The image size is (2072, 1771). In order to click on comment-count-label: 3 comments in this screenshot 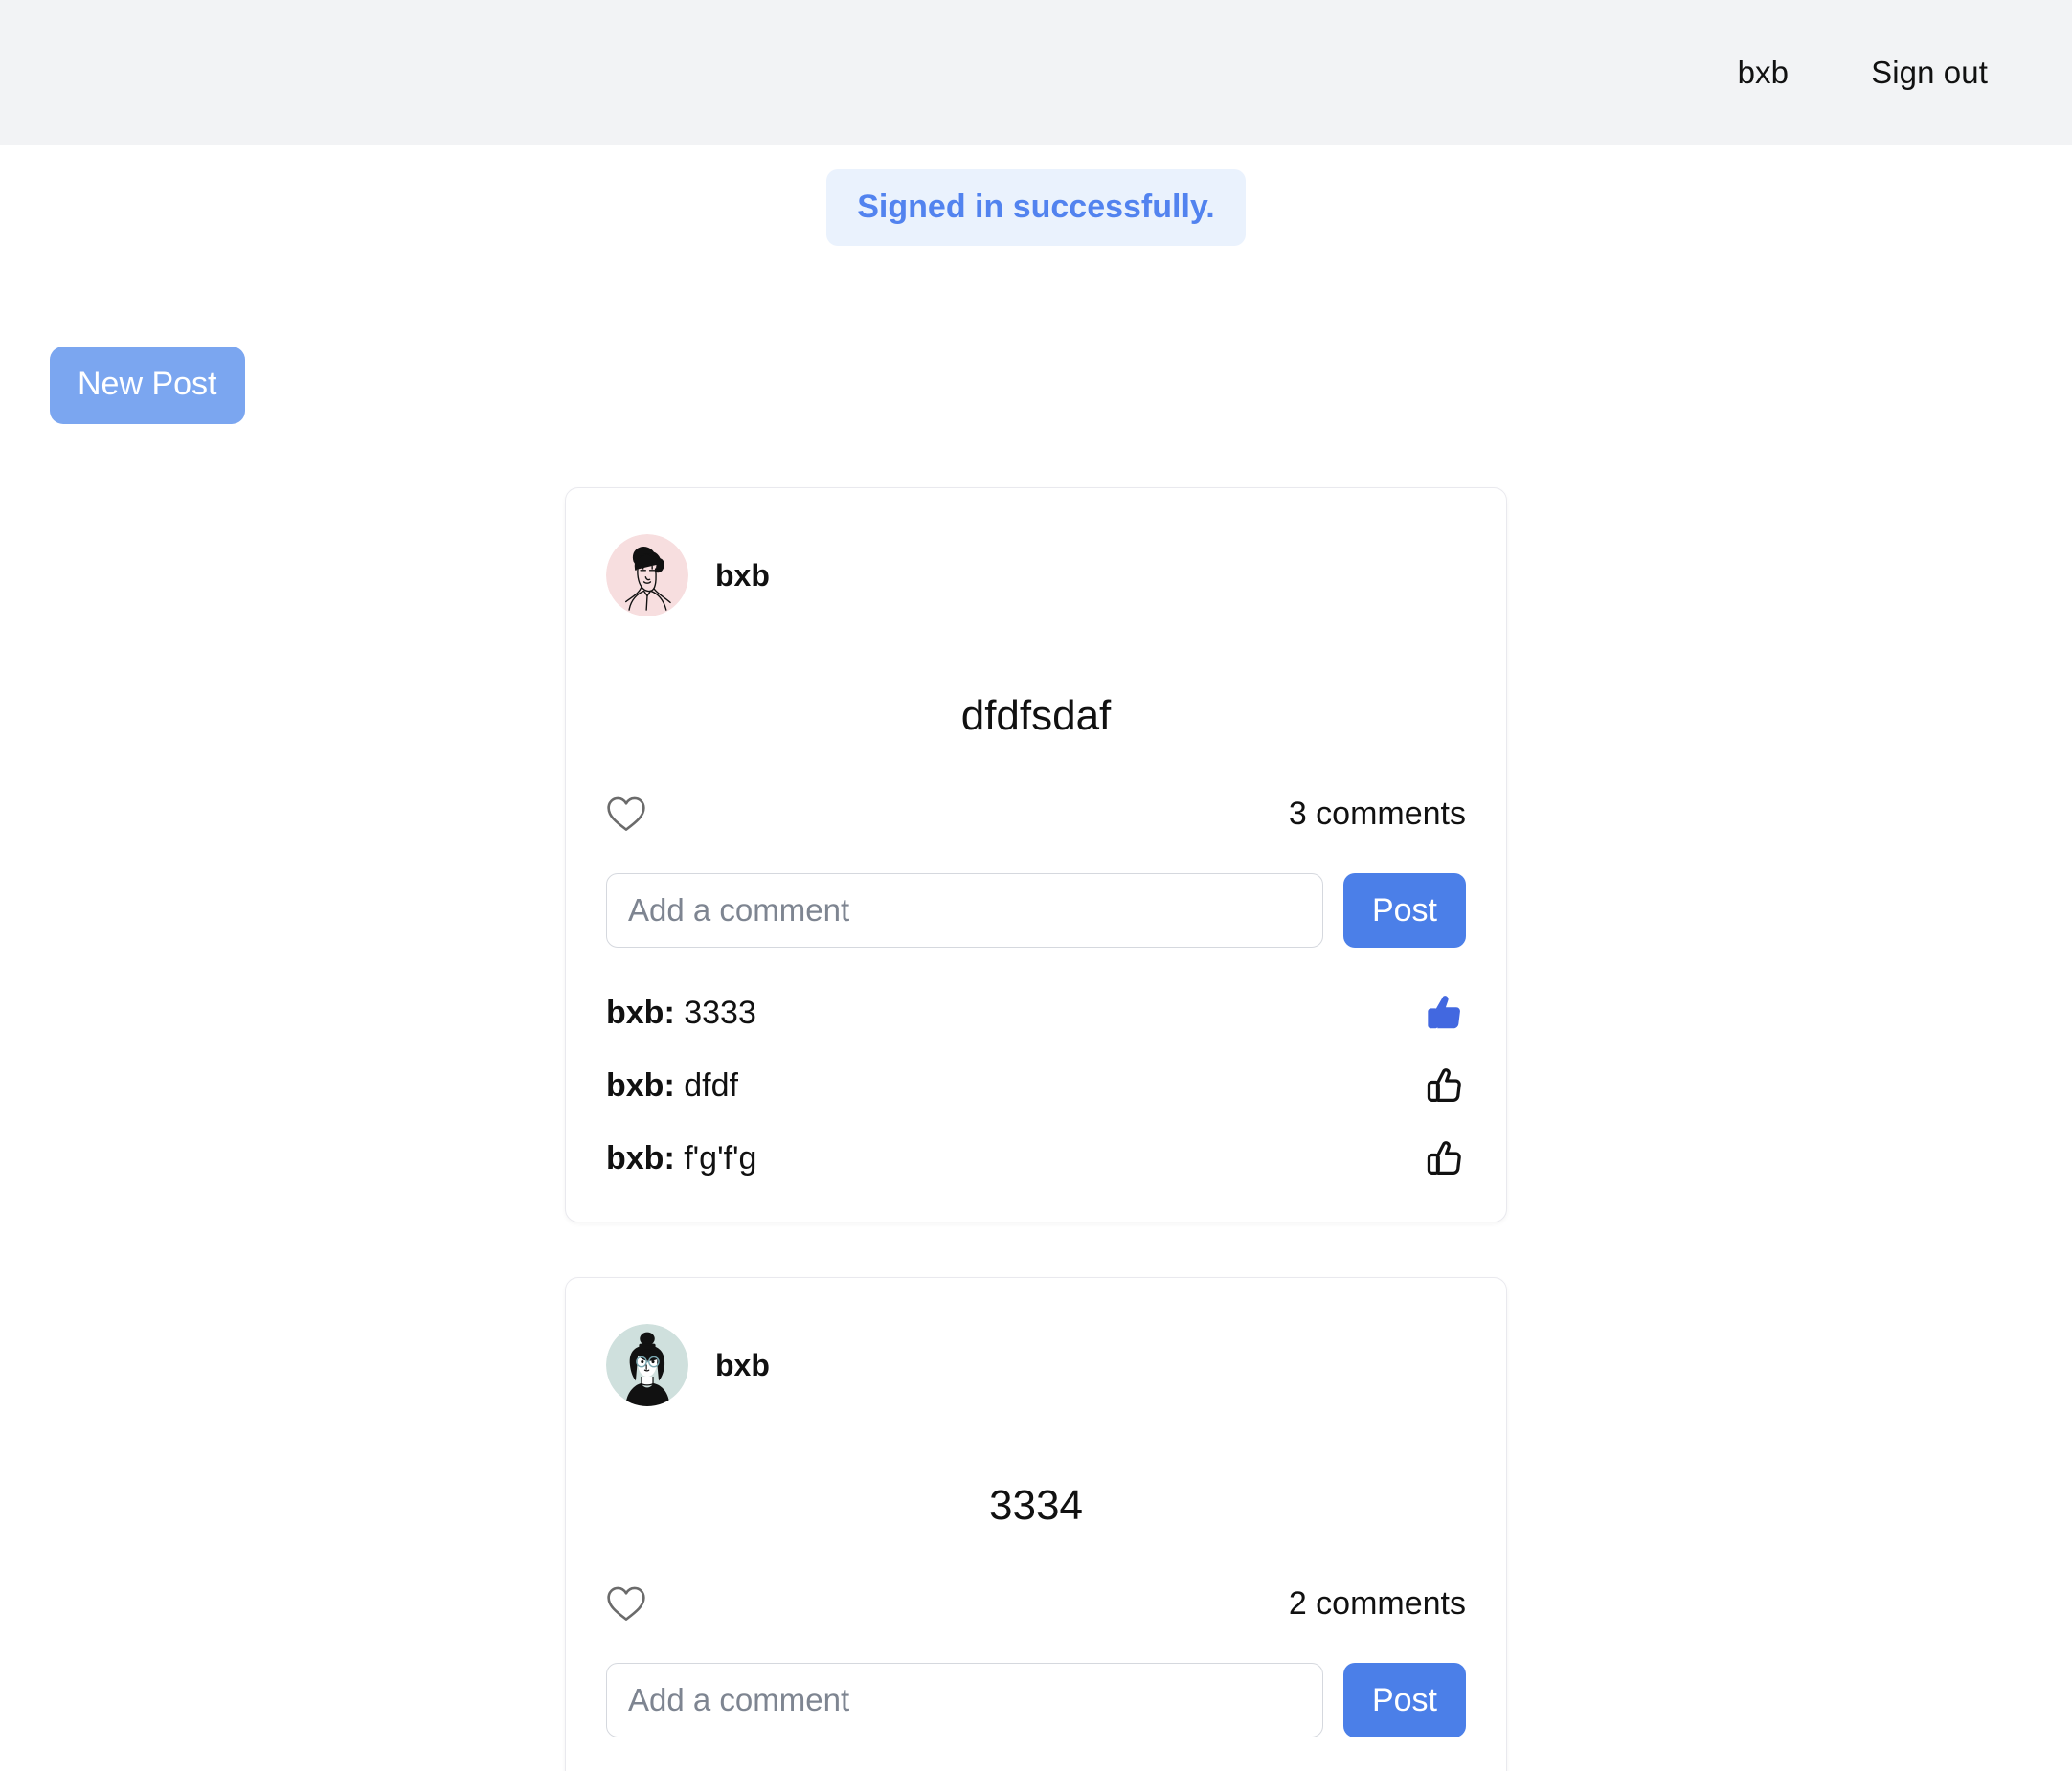, I will do `click(1377, 813)`.